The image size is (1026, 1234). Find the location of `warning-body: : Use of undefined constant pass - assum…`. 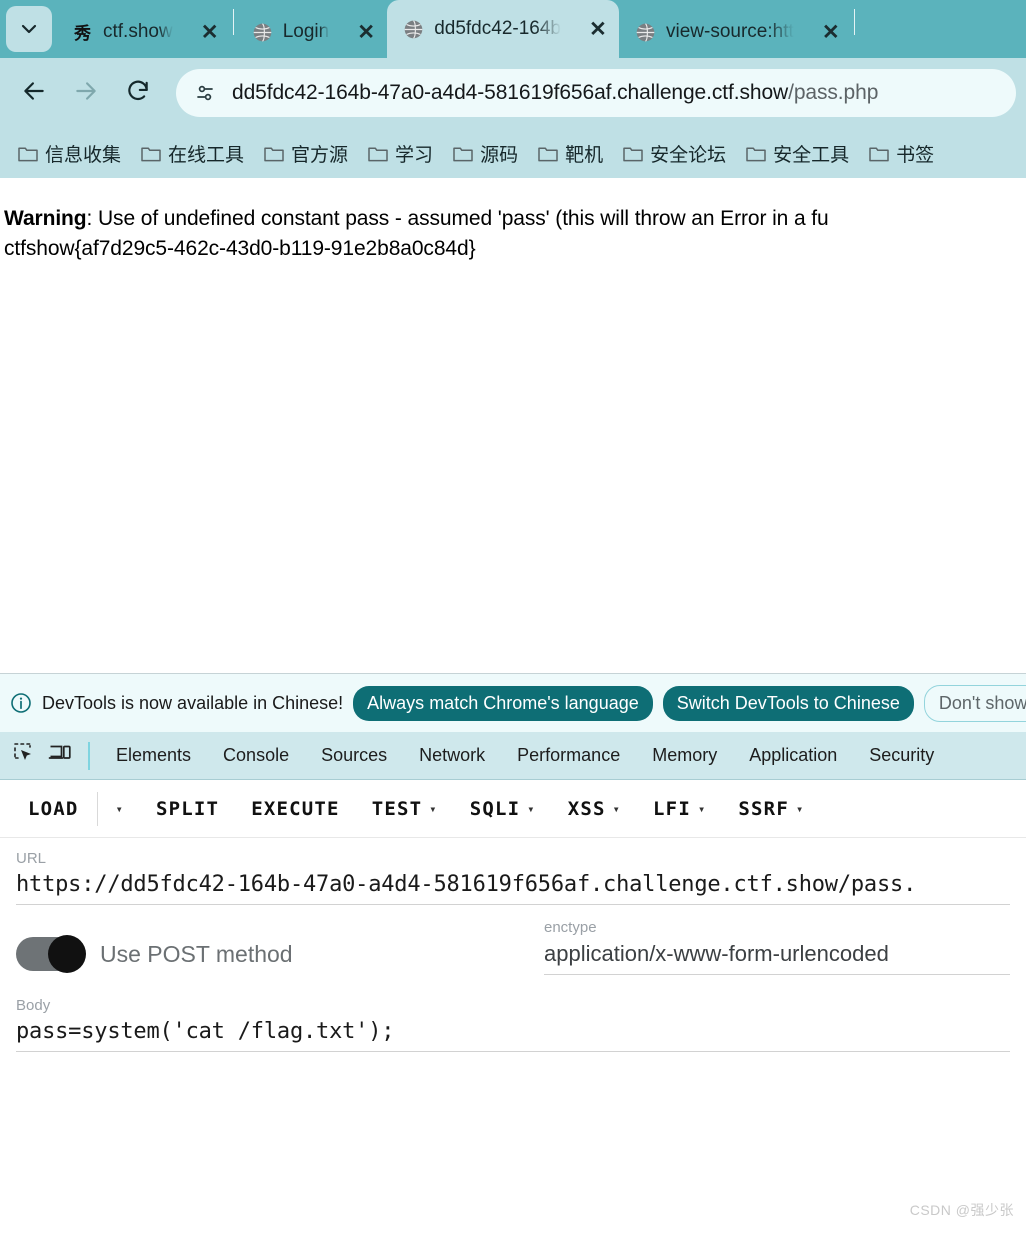

warning-body: : Use of undefined constant pass - assum… is located at coordinates (457, 218).